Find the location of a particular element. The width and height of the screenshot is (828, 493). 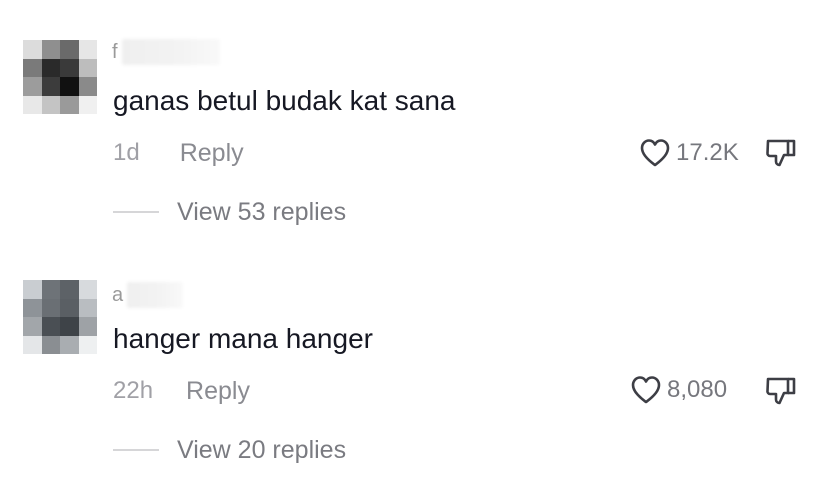

username: f is located at coordinates (166, 52).